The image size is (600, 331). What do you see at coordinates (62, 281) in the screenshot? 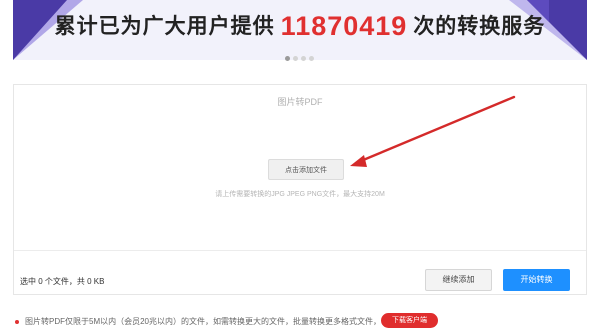
I see `selection-status: 选中 0 个文件，共 0 KB` at bounding box center [62, 281].